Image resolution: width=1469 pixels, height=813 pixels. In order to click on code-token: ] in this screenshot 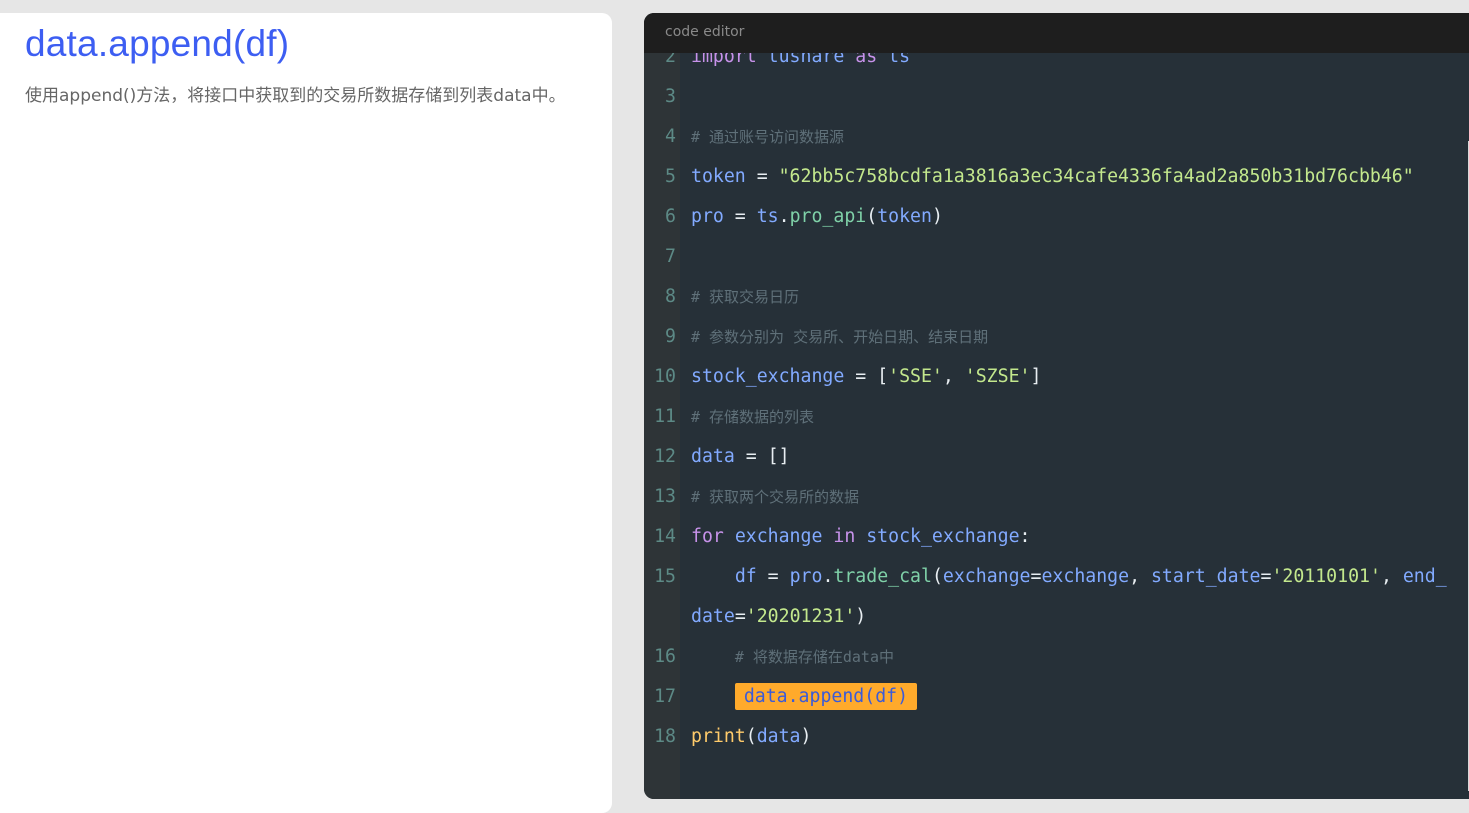, I will do `click(1036, 376)`.